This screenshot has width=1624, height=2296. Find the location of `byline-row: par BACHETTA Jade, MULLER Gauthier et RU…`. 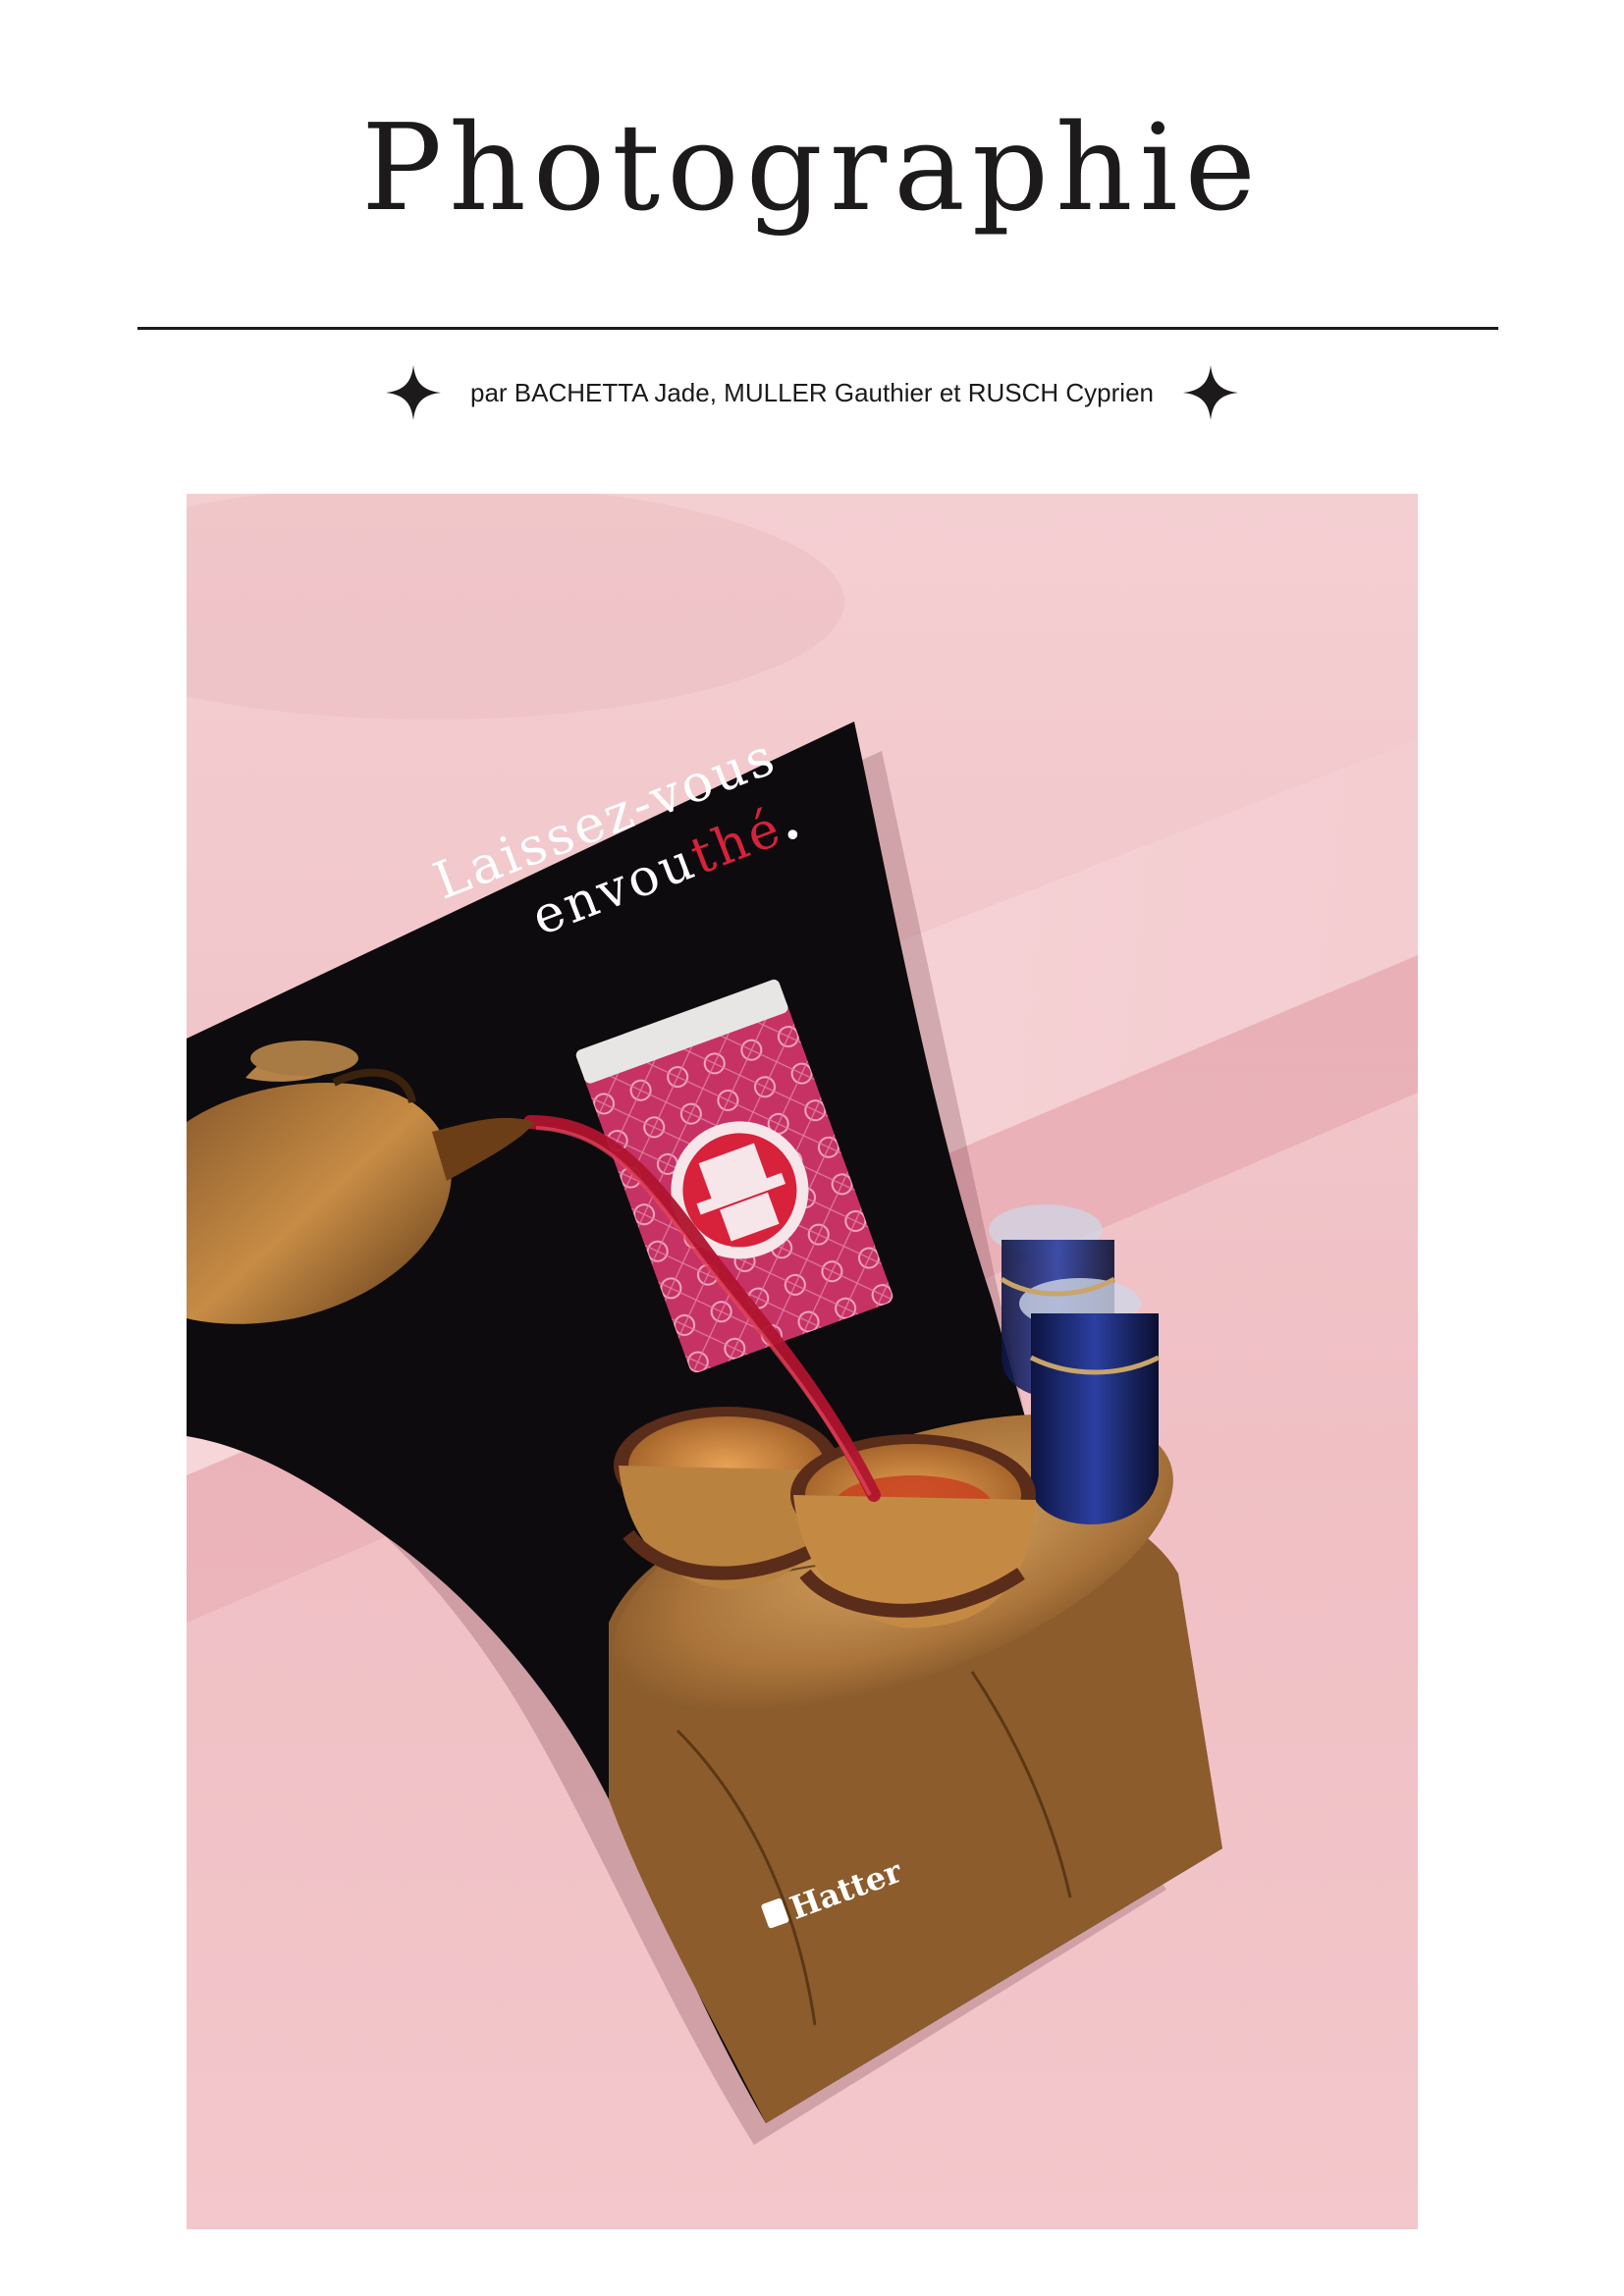

byline-row: par BACHETTA Jade, MULLER Gauthier et RU… is located at coordinates (812, 392).